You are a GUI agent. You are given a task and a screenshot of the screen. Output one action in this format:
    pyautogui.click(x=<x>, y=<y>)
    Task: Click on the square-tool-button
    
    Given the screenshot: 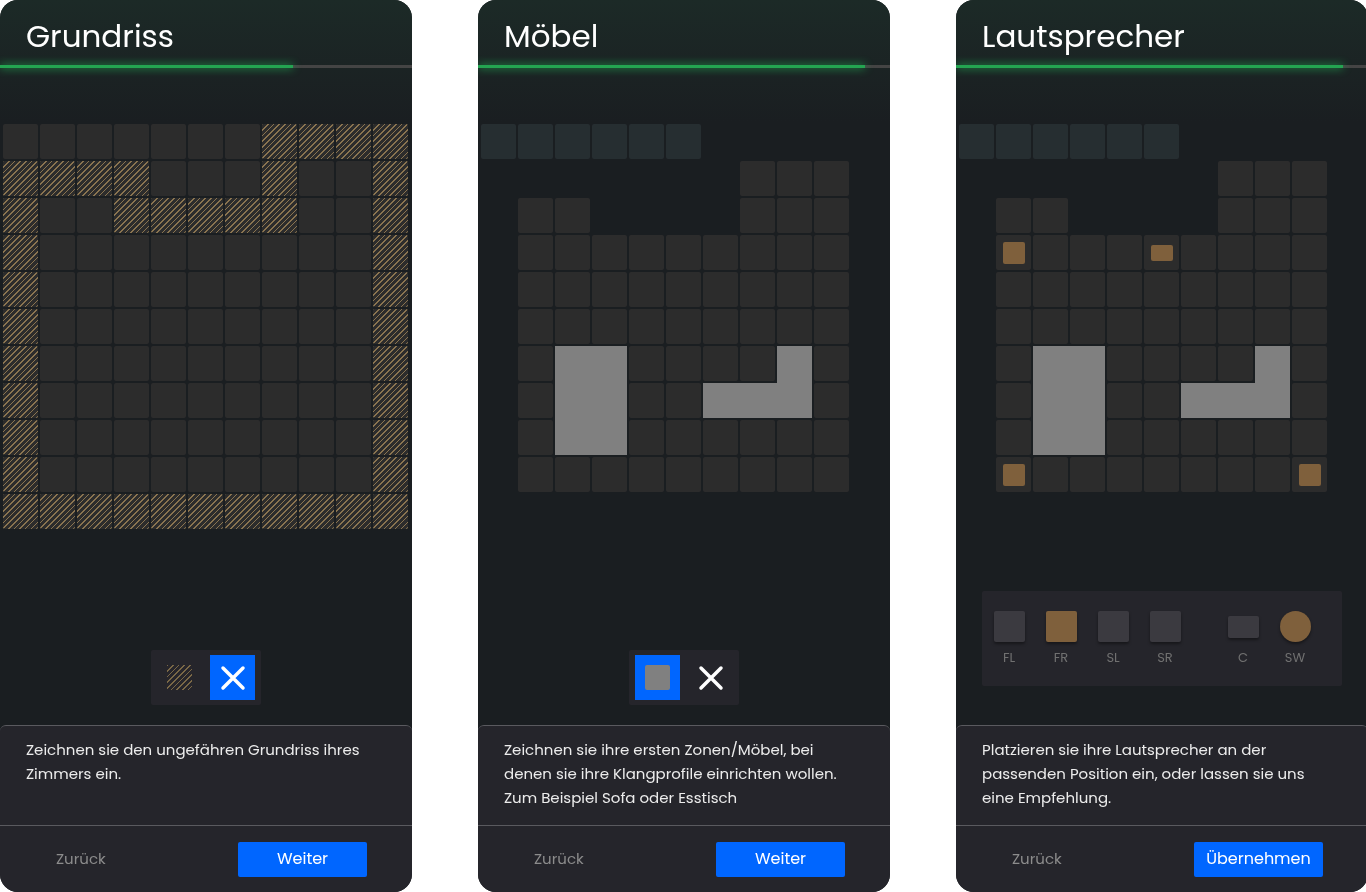 What is the action you would take?
    pyautogui.click(x=657, y=677)
    